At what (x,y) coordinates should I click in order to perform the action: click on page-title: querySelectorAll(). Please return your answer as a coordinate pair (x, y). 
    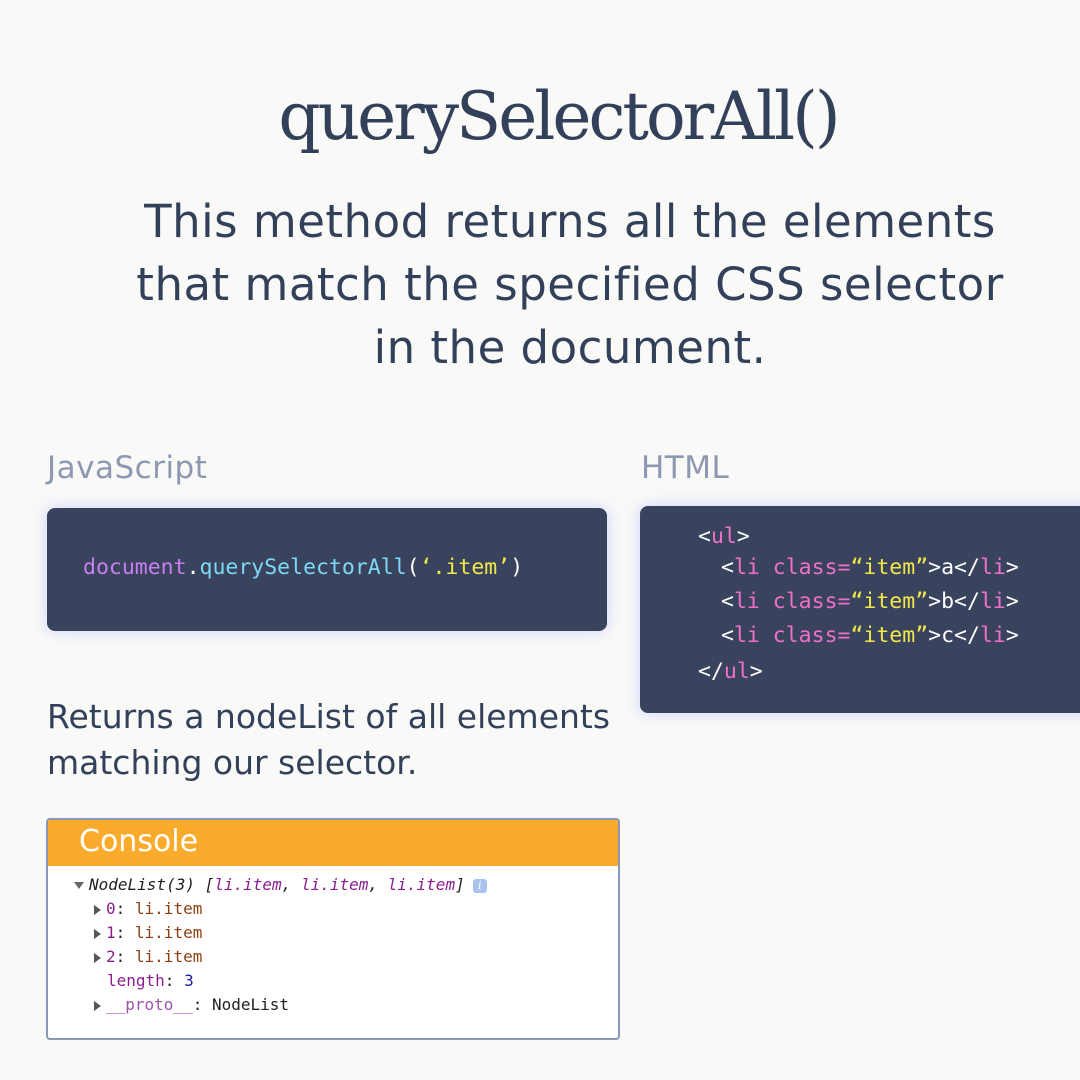
    Looking at the image, I should click on (559, 116).